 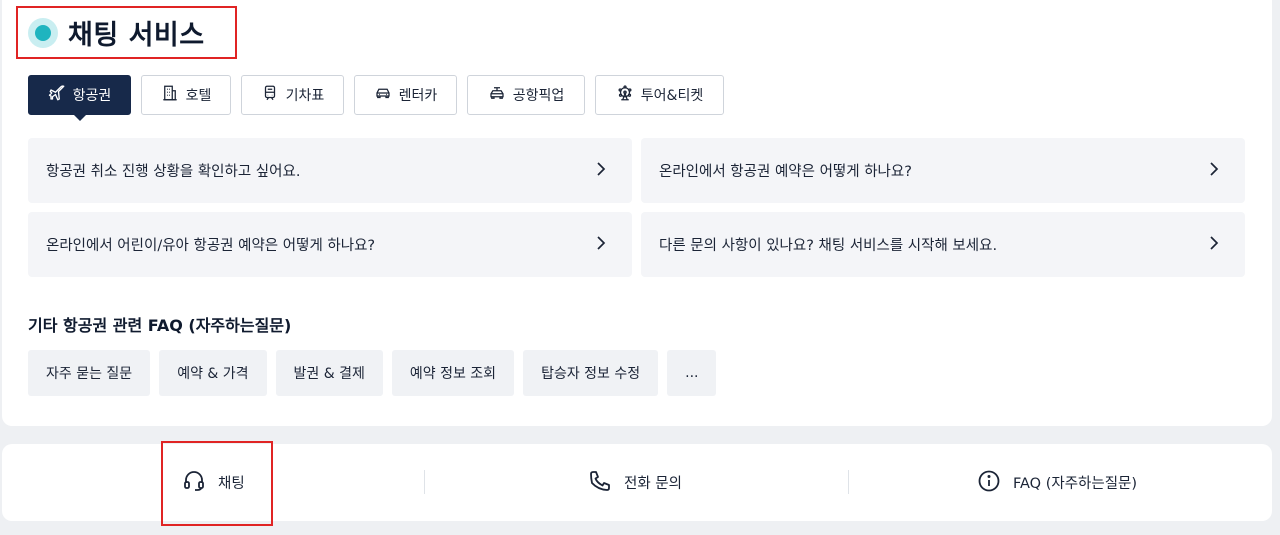 I want to click on question-item: 온라인에서 어린이/유아 항공권 예약은 어떻게 하나요?, so click(x=330, y=244).